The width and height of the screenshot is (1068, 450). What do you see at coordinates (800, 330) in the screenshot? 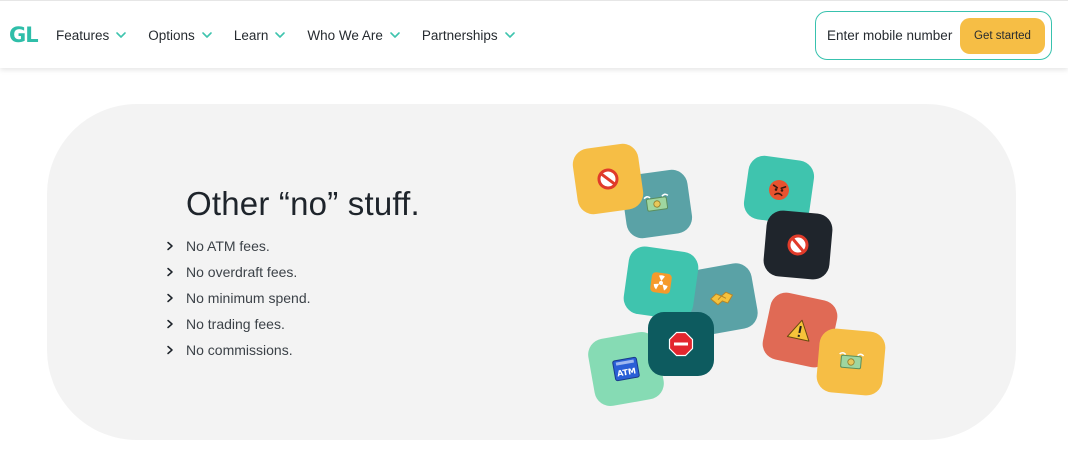
I see `warning-icon` at bounding box center [800, 330].